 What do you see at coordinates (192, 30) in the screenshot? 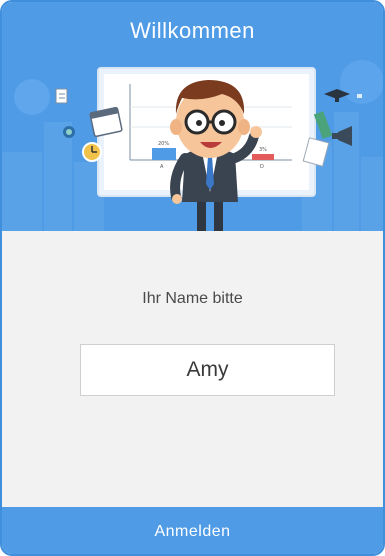
I see `page-title: Willkommen` at bounding box center [192, 30].